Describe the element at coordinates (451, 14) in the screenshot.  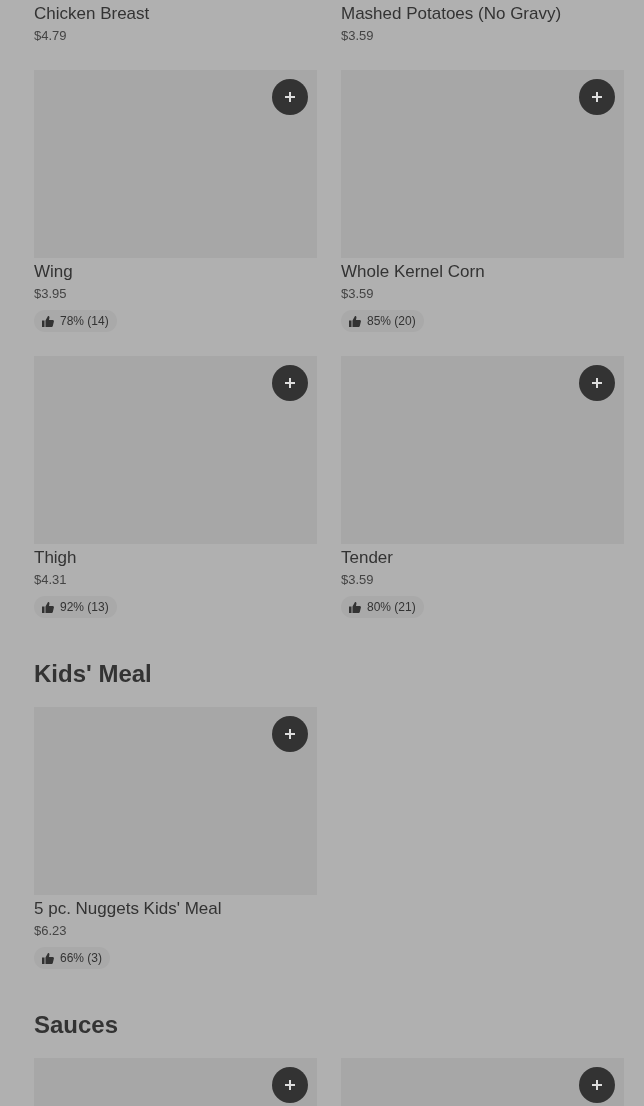
I see `item-name: Mashed Potatoes (No Gravy)` at that location.